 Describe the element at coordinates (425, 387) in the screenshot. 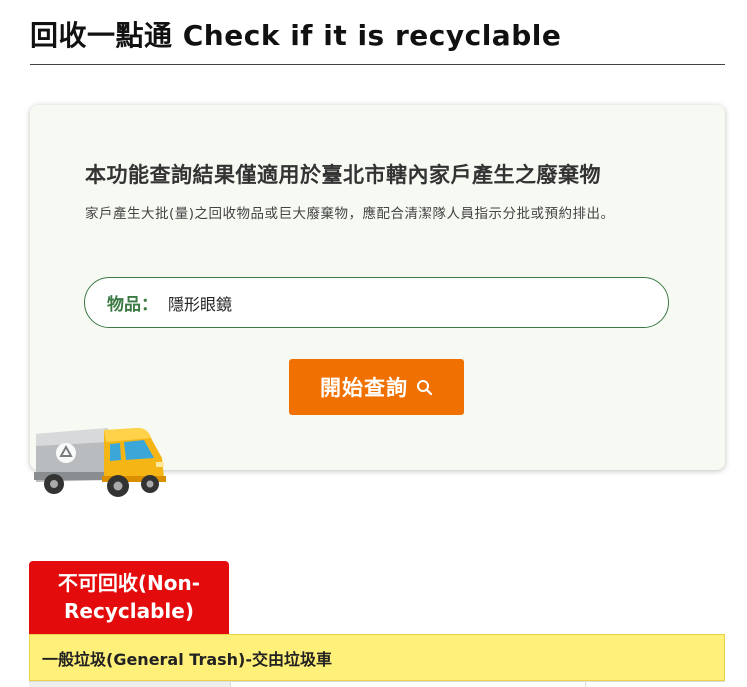

I see `search-icon` at that location.